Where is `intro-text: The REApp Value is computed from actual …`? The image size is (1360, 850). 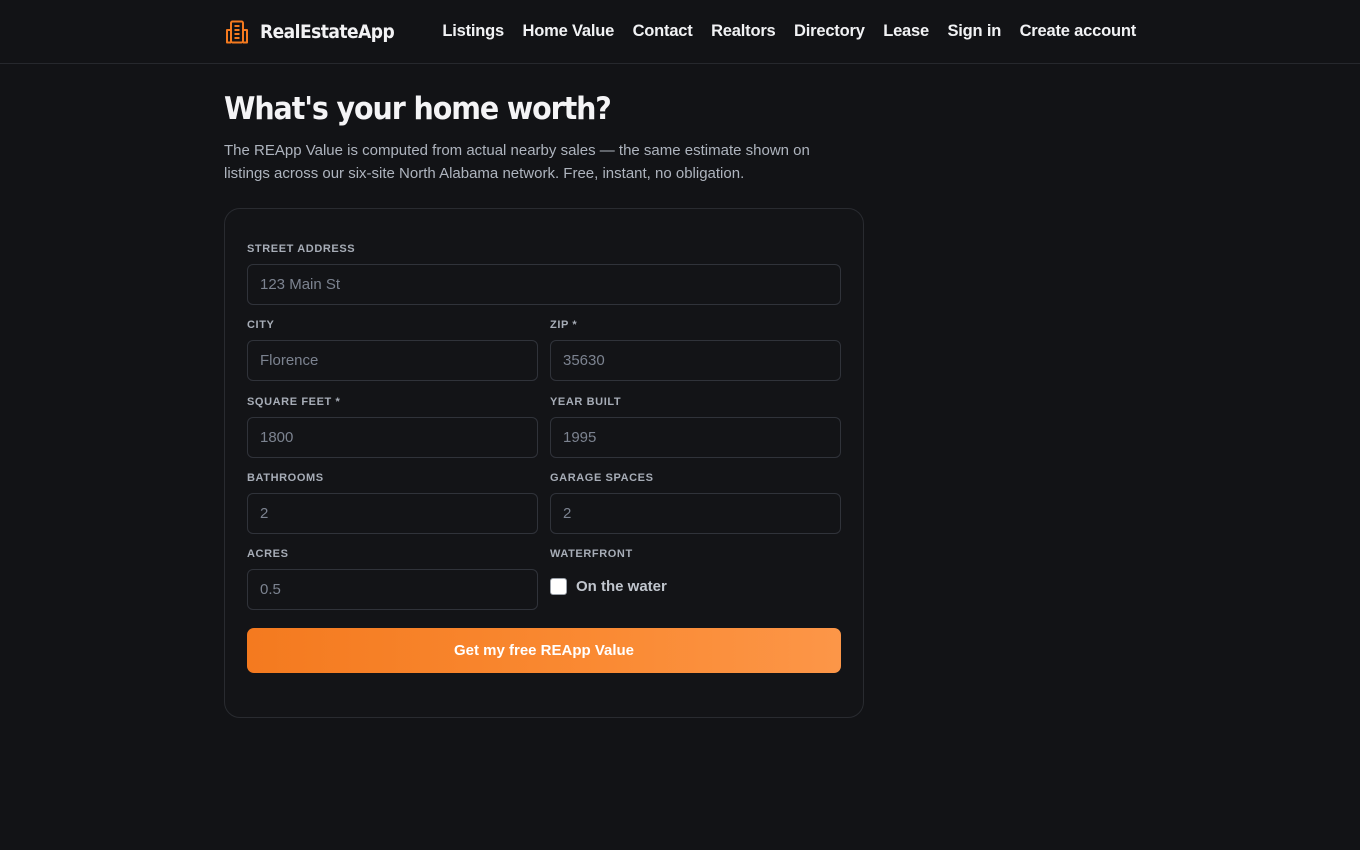
intro-text: The REApp Value is computed from actual … is located at coordinates (517, 162).